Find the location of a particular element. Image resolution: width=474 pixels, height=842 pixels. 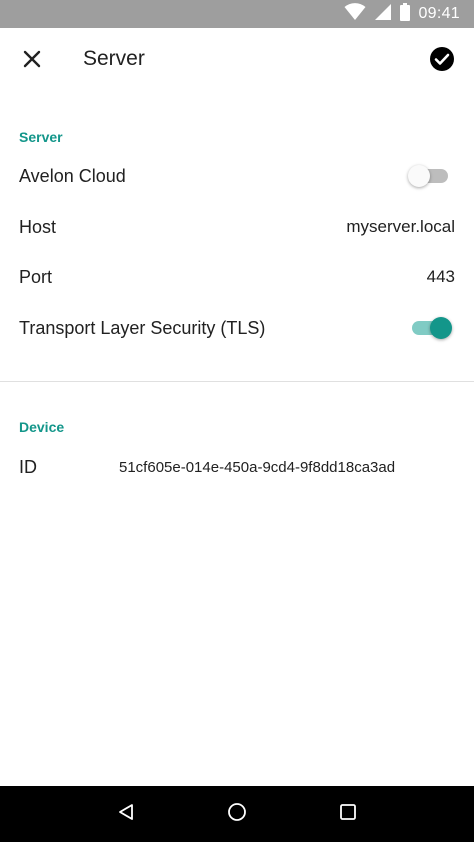

save-button is located at coordinates (442, 61).